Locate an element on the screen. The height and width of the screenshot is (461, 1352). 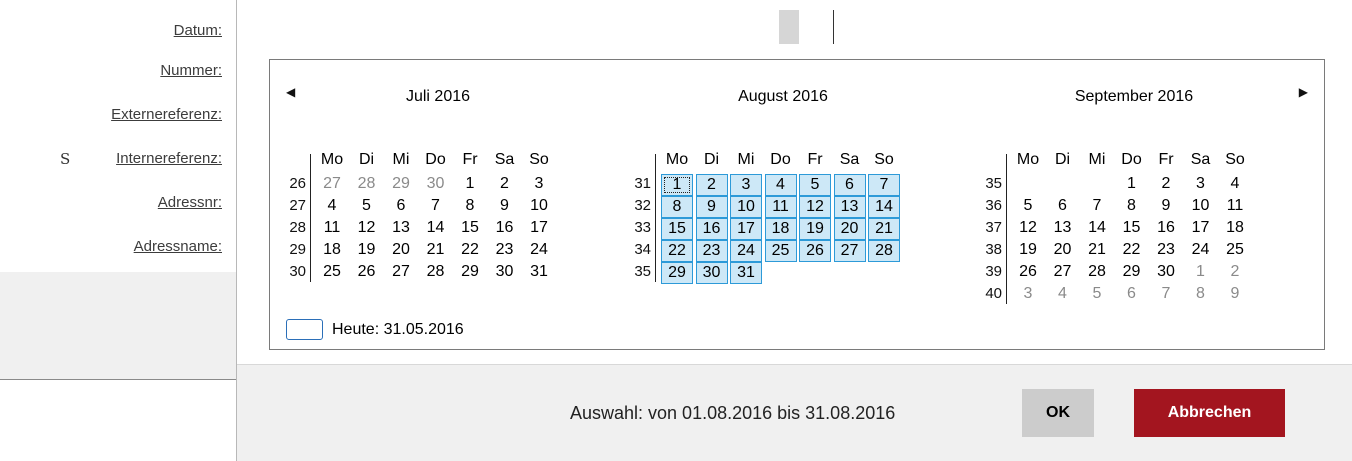
day-cell-selected: 4 is located at coordinates (780, 185).